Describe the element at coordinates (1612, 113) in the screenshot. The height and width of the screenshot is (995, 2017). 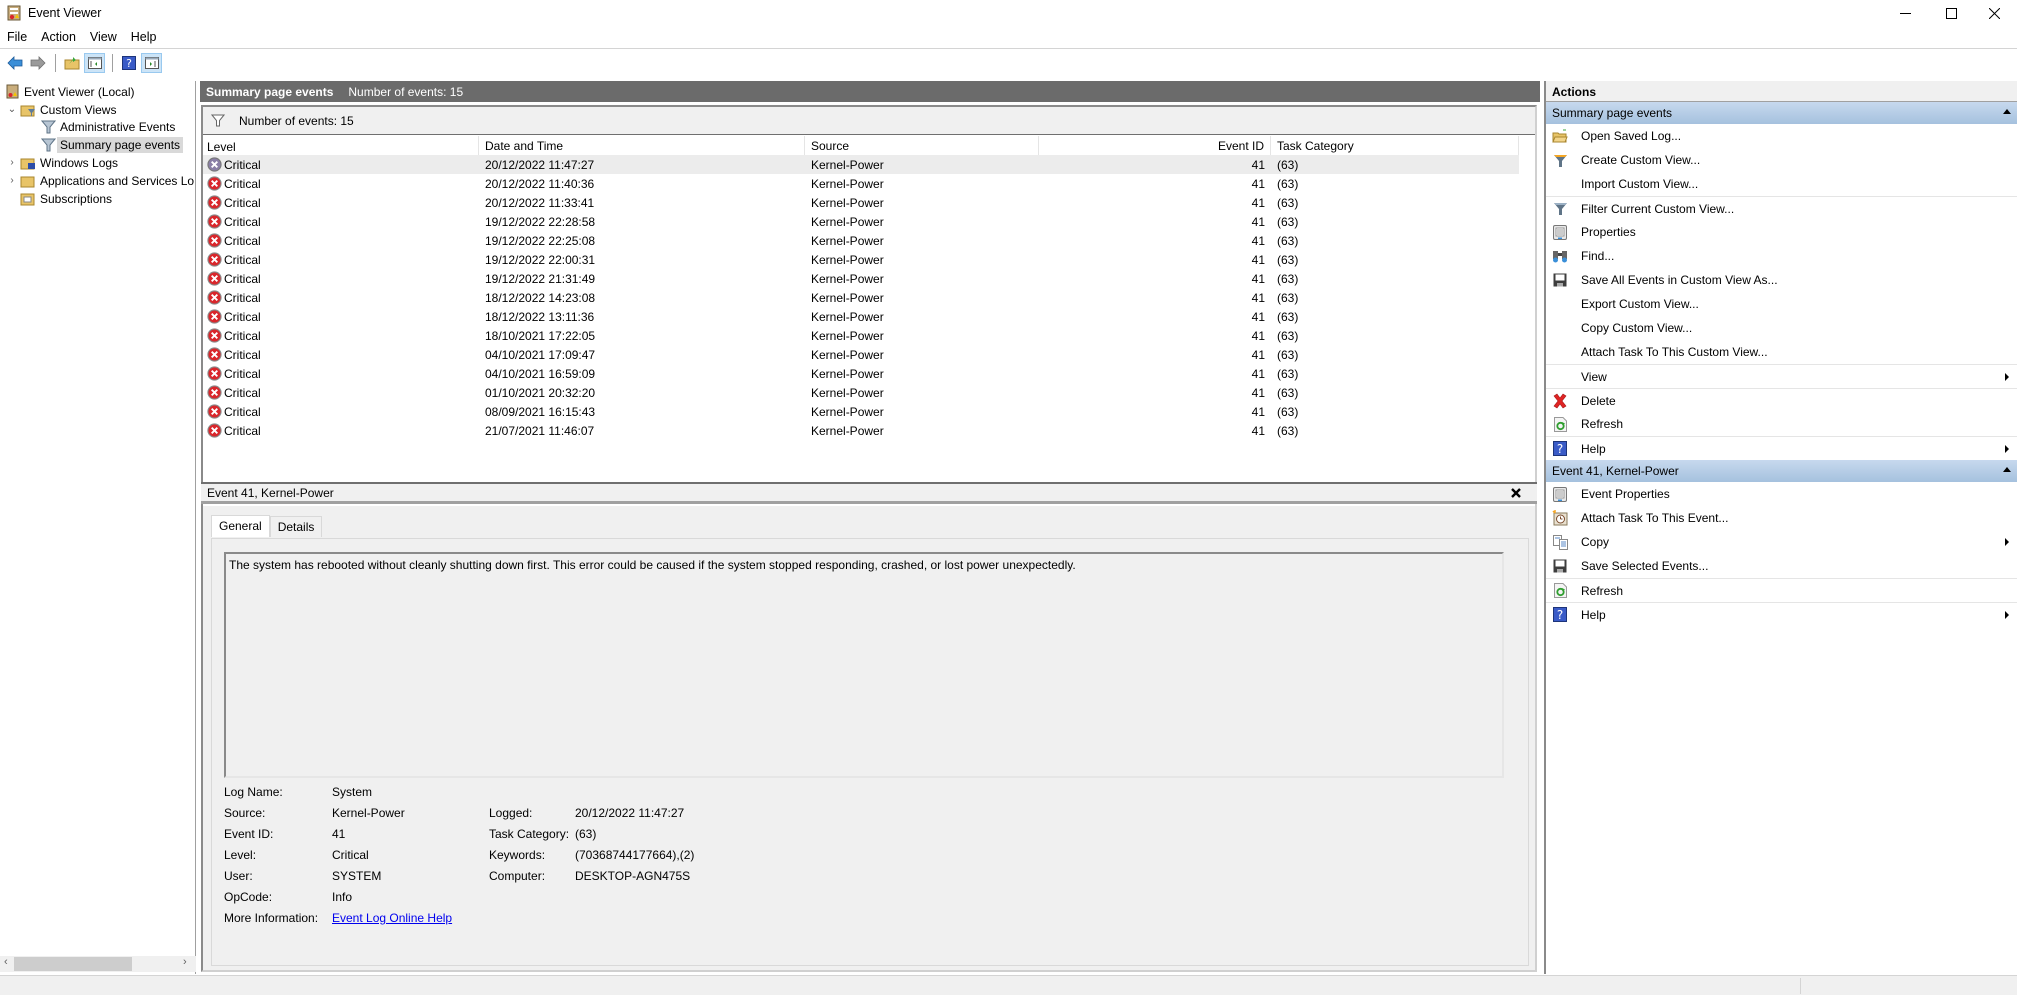
I see `section-title: Summary page events` at that location.